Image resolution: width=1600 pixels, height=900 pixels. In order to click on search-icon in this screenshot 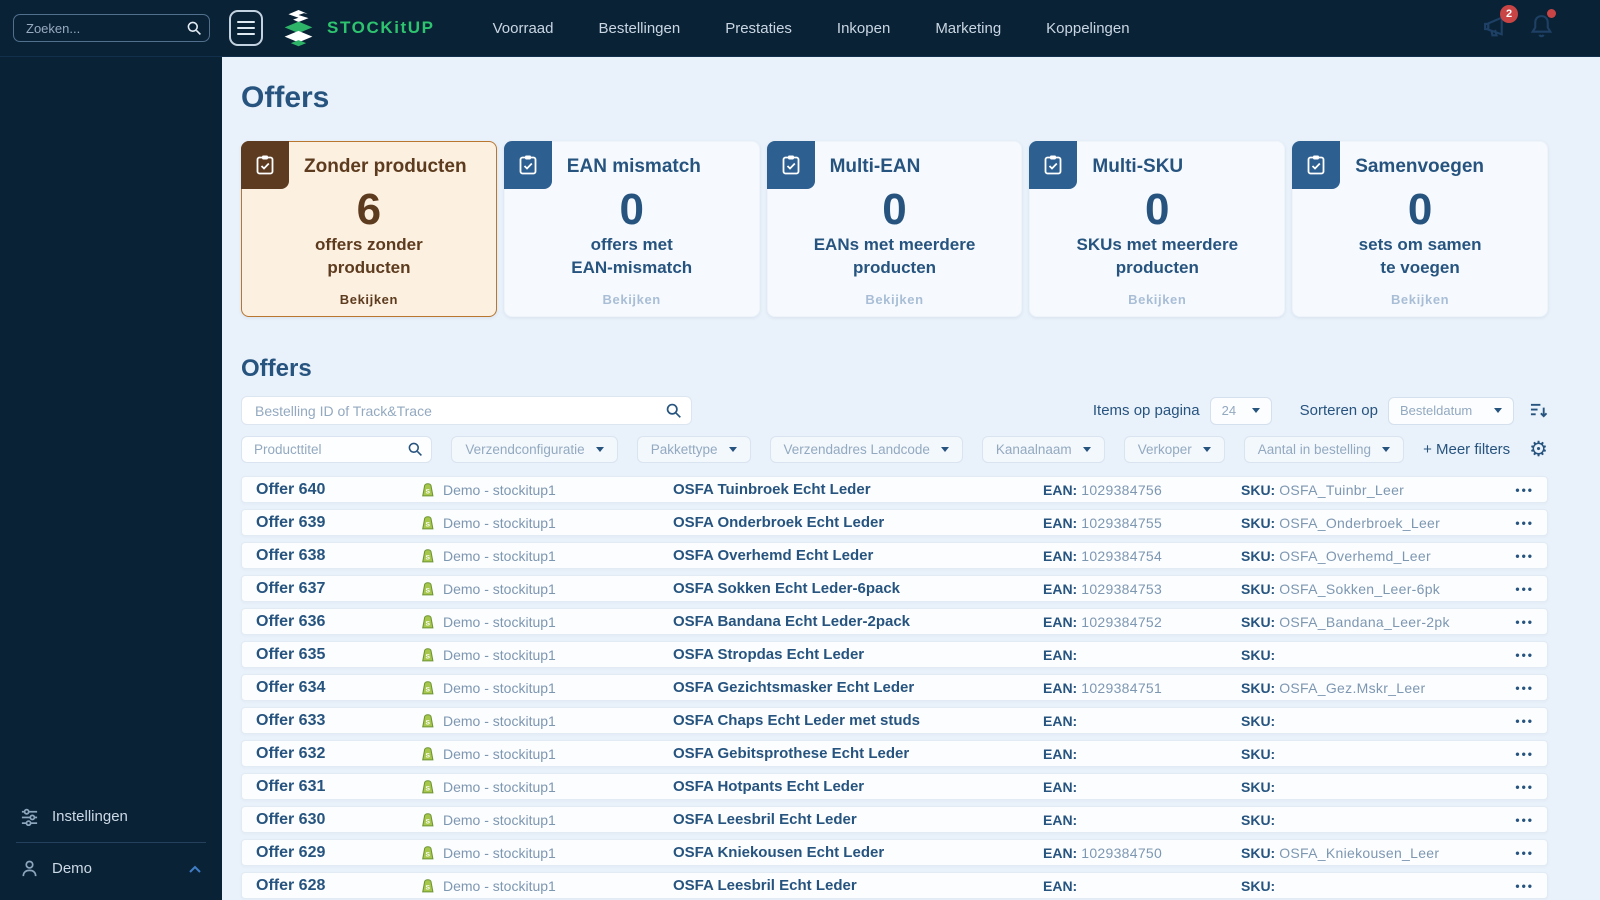, I will do `click(194, 30)`.